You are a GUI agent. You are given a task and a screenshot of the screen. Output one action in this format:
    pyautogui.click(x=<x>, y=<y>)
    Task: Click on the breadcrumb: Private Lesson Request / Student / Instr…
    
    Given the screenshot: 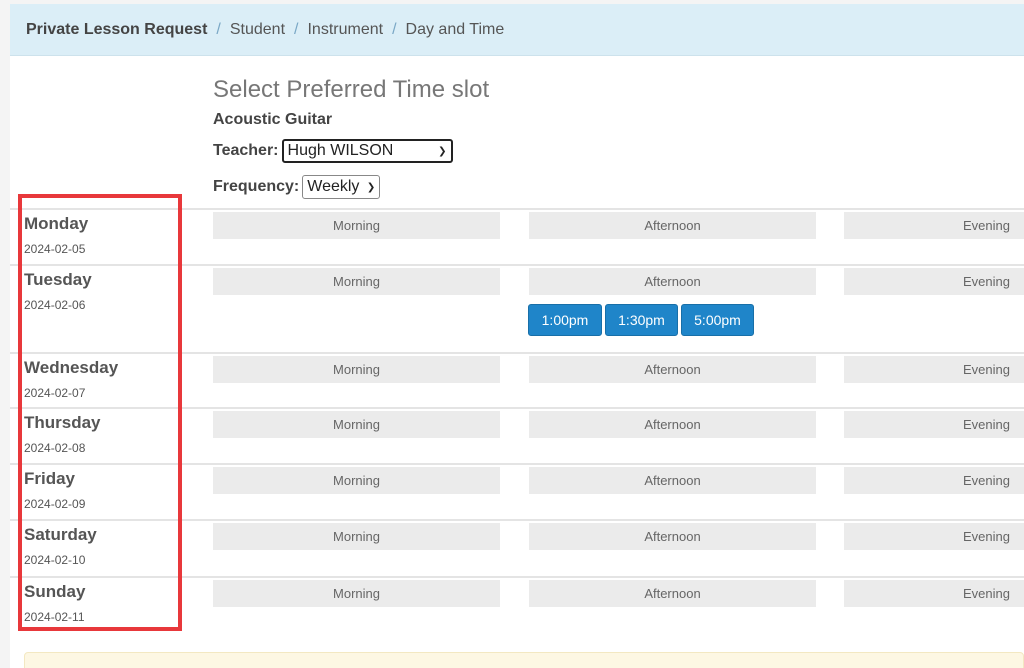 What is the action you would take?
    pyautogui.click(x=517, y=30)
    